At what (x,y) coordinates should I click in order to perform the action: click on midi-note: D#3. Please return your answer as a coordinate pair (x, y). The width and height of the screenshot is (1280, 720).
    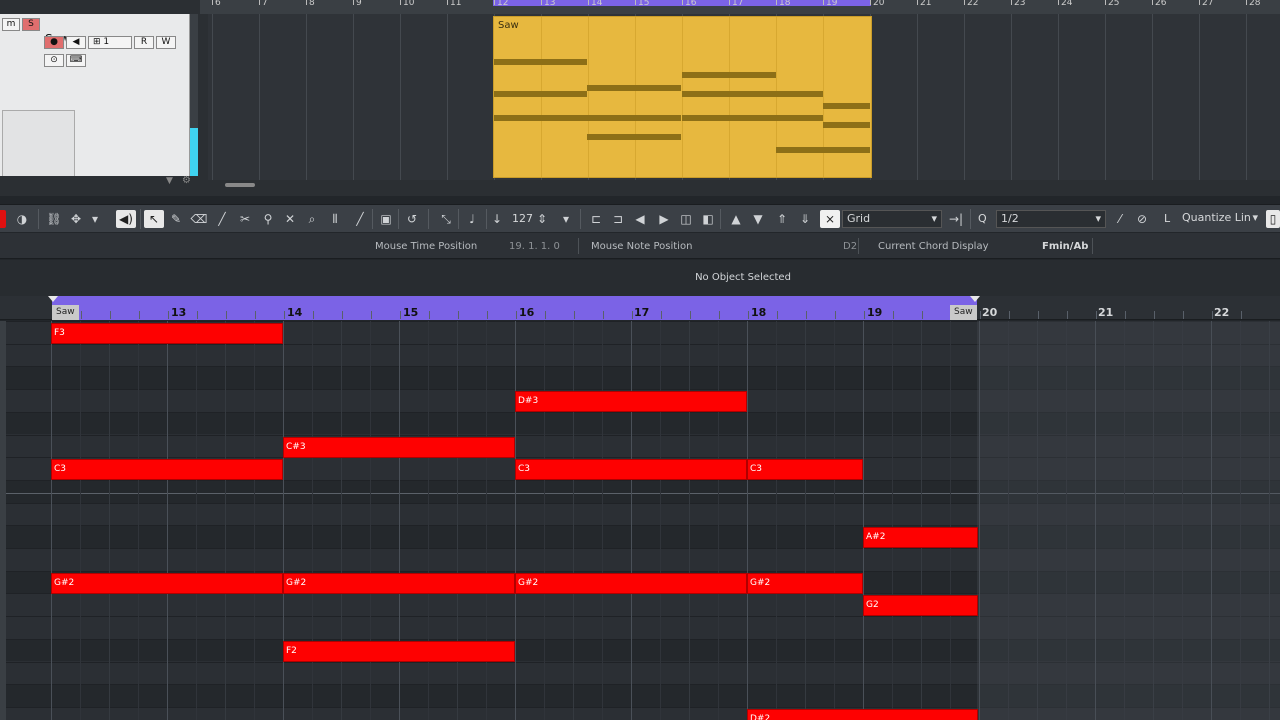
    Looking at the image, I should click on (631, 401).